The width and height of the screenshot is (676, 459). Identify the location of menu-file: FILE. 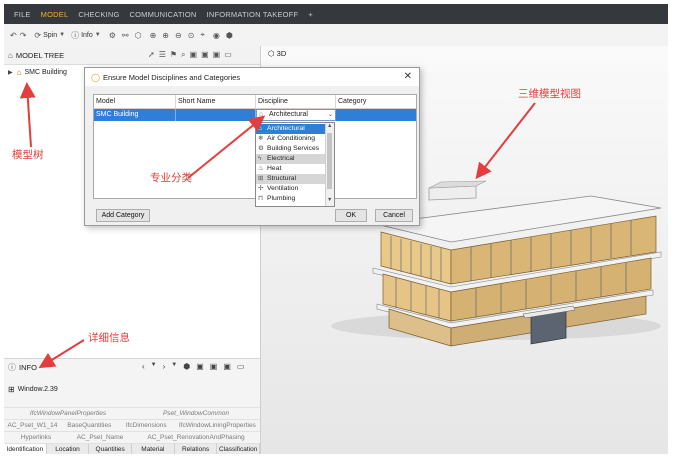
(22, 14).